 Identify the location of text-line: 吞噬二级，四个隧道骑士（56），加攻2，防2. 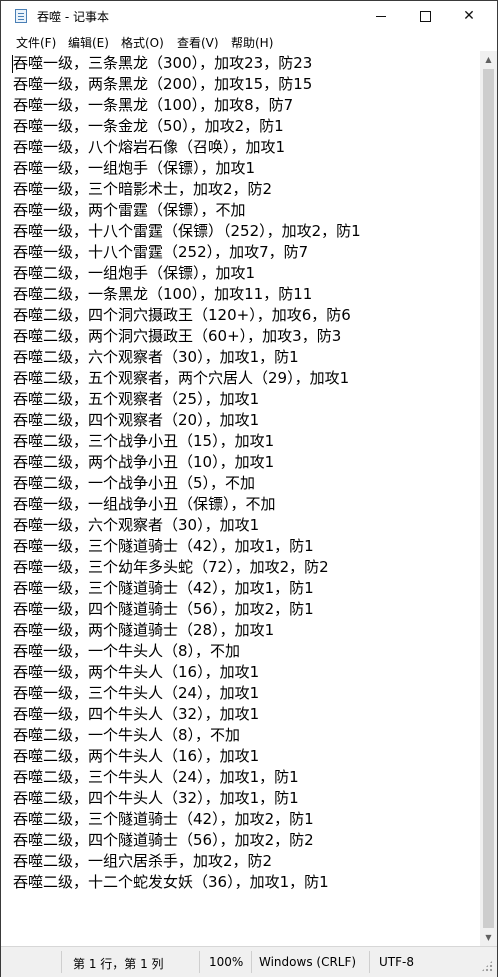
(163, 840).